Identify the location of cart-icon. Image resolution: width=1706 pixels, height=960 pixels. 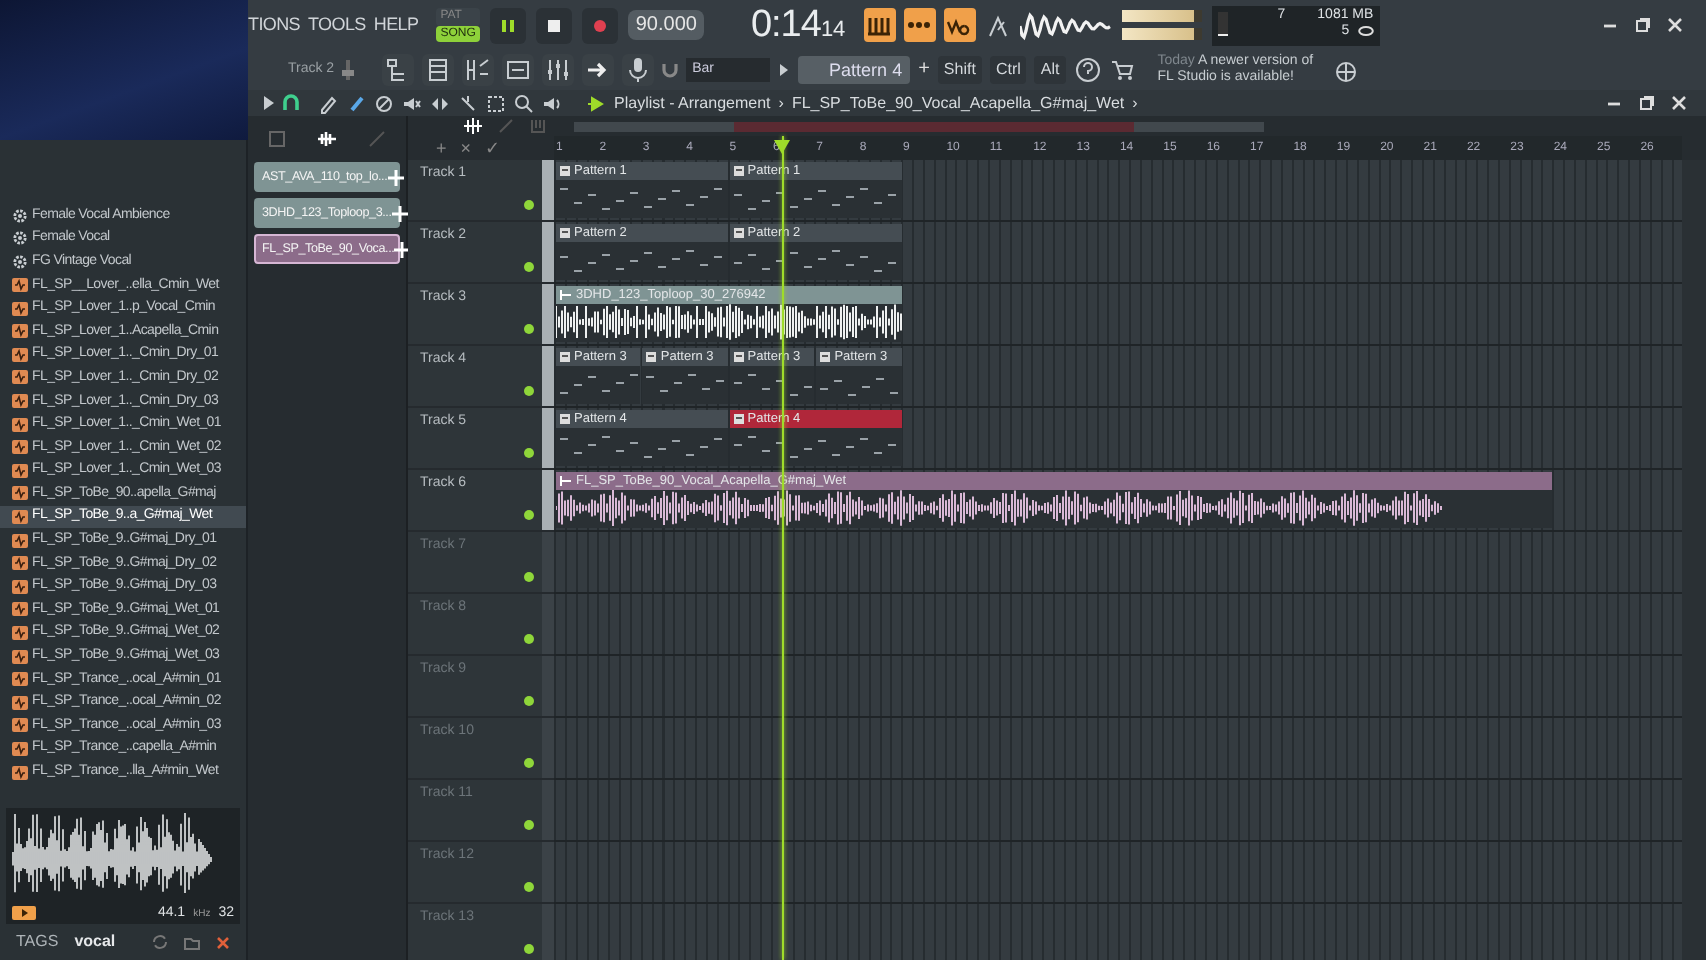
(1121, 70).